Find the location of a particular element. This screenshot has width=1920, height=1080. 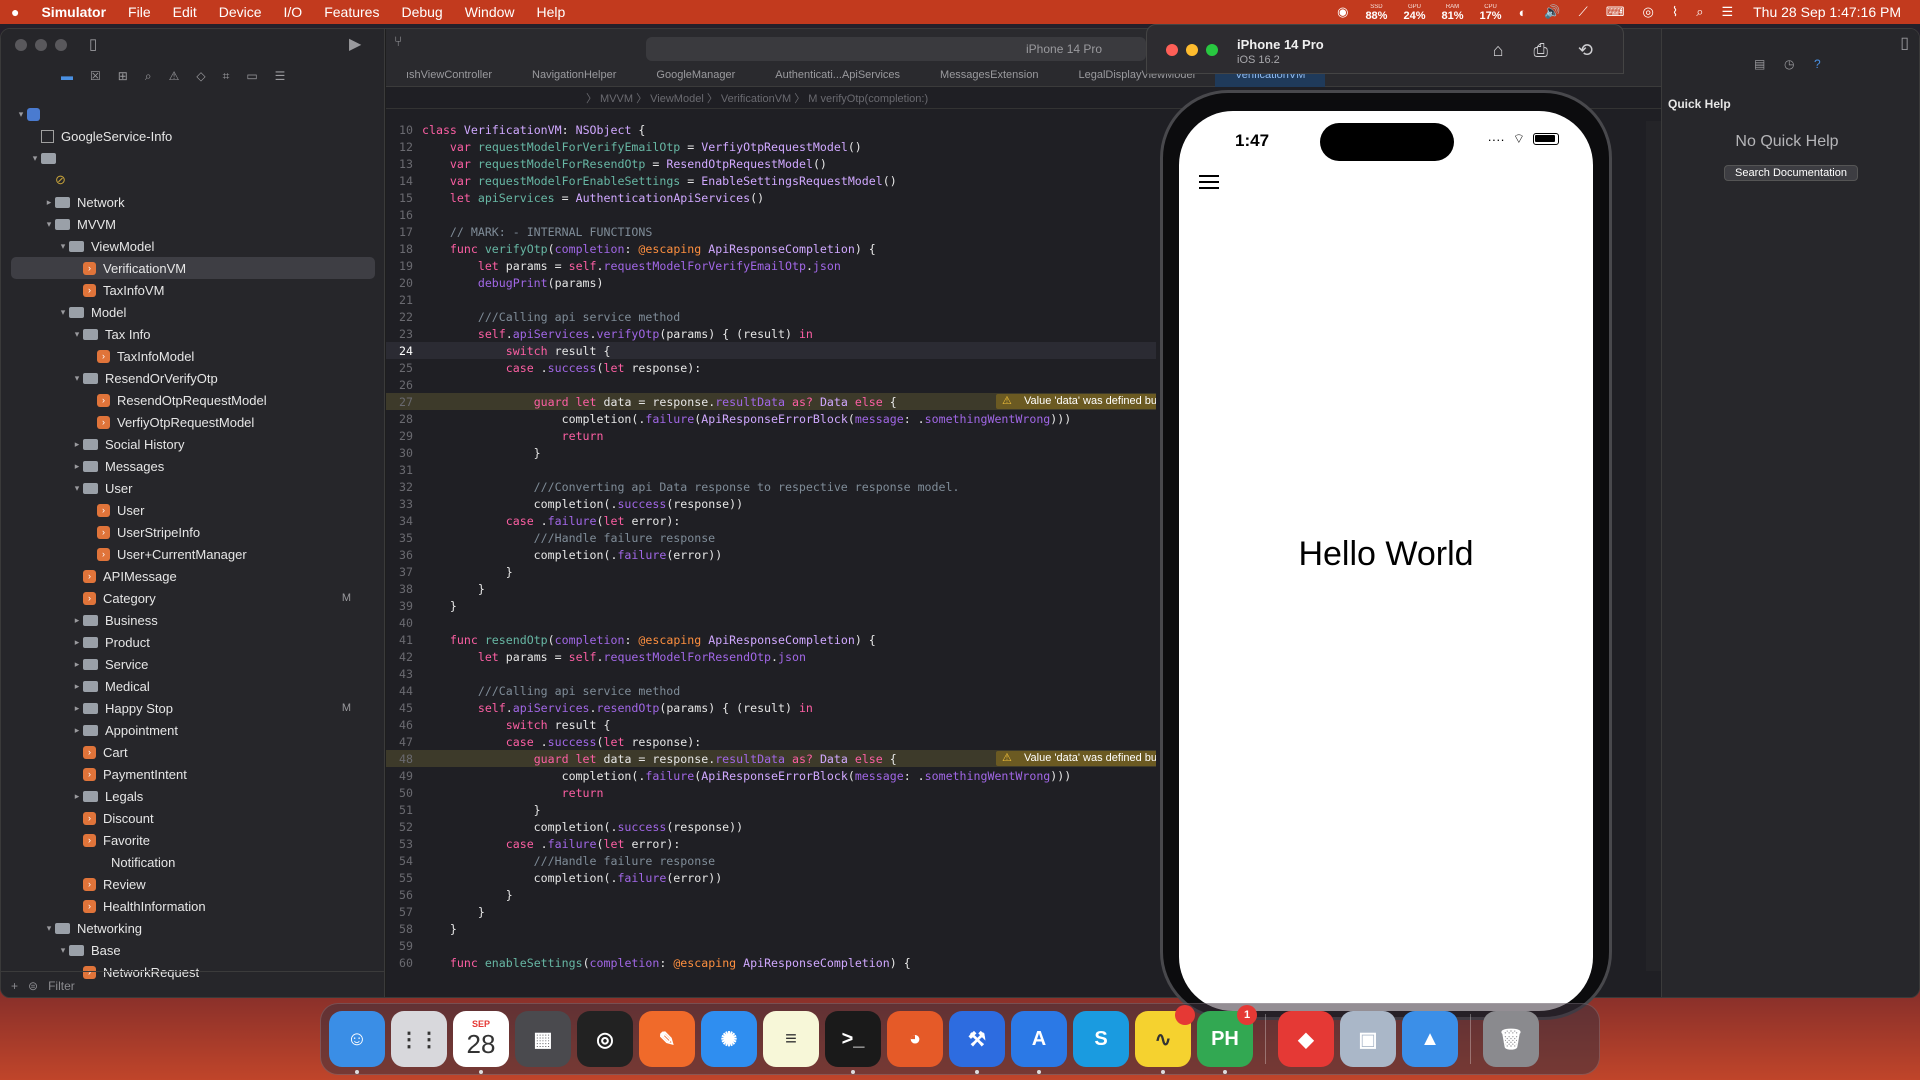

filter-options-icon: ⊜ is located at coordinates (33, 986).